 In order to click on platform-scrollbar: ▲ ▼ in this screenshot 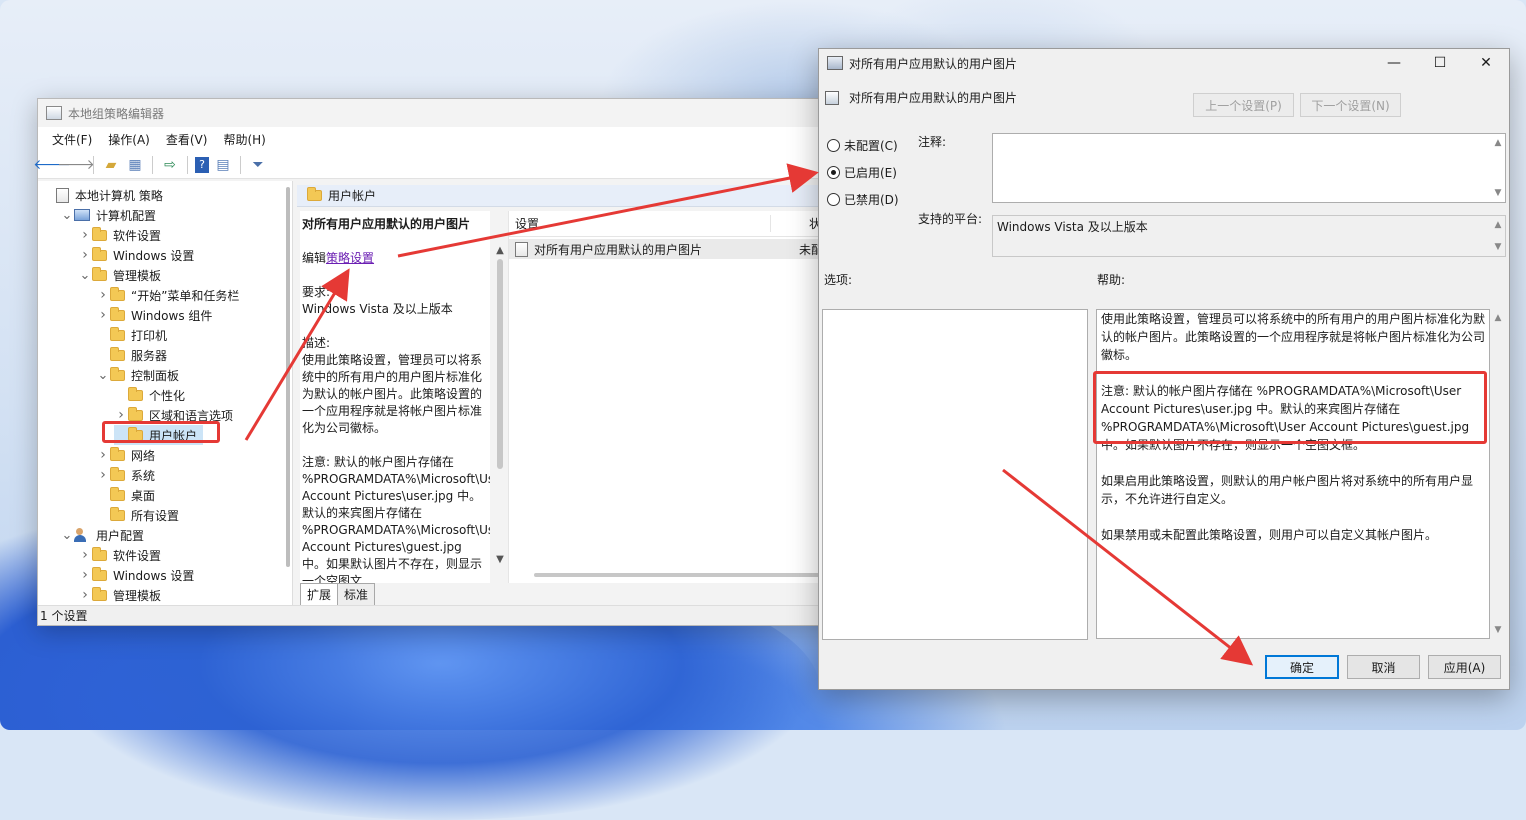, I will do `click(1498, 236)`.